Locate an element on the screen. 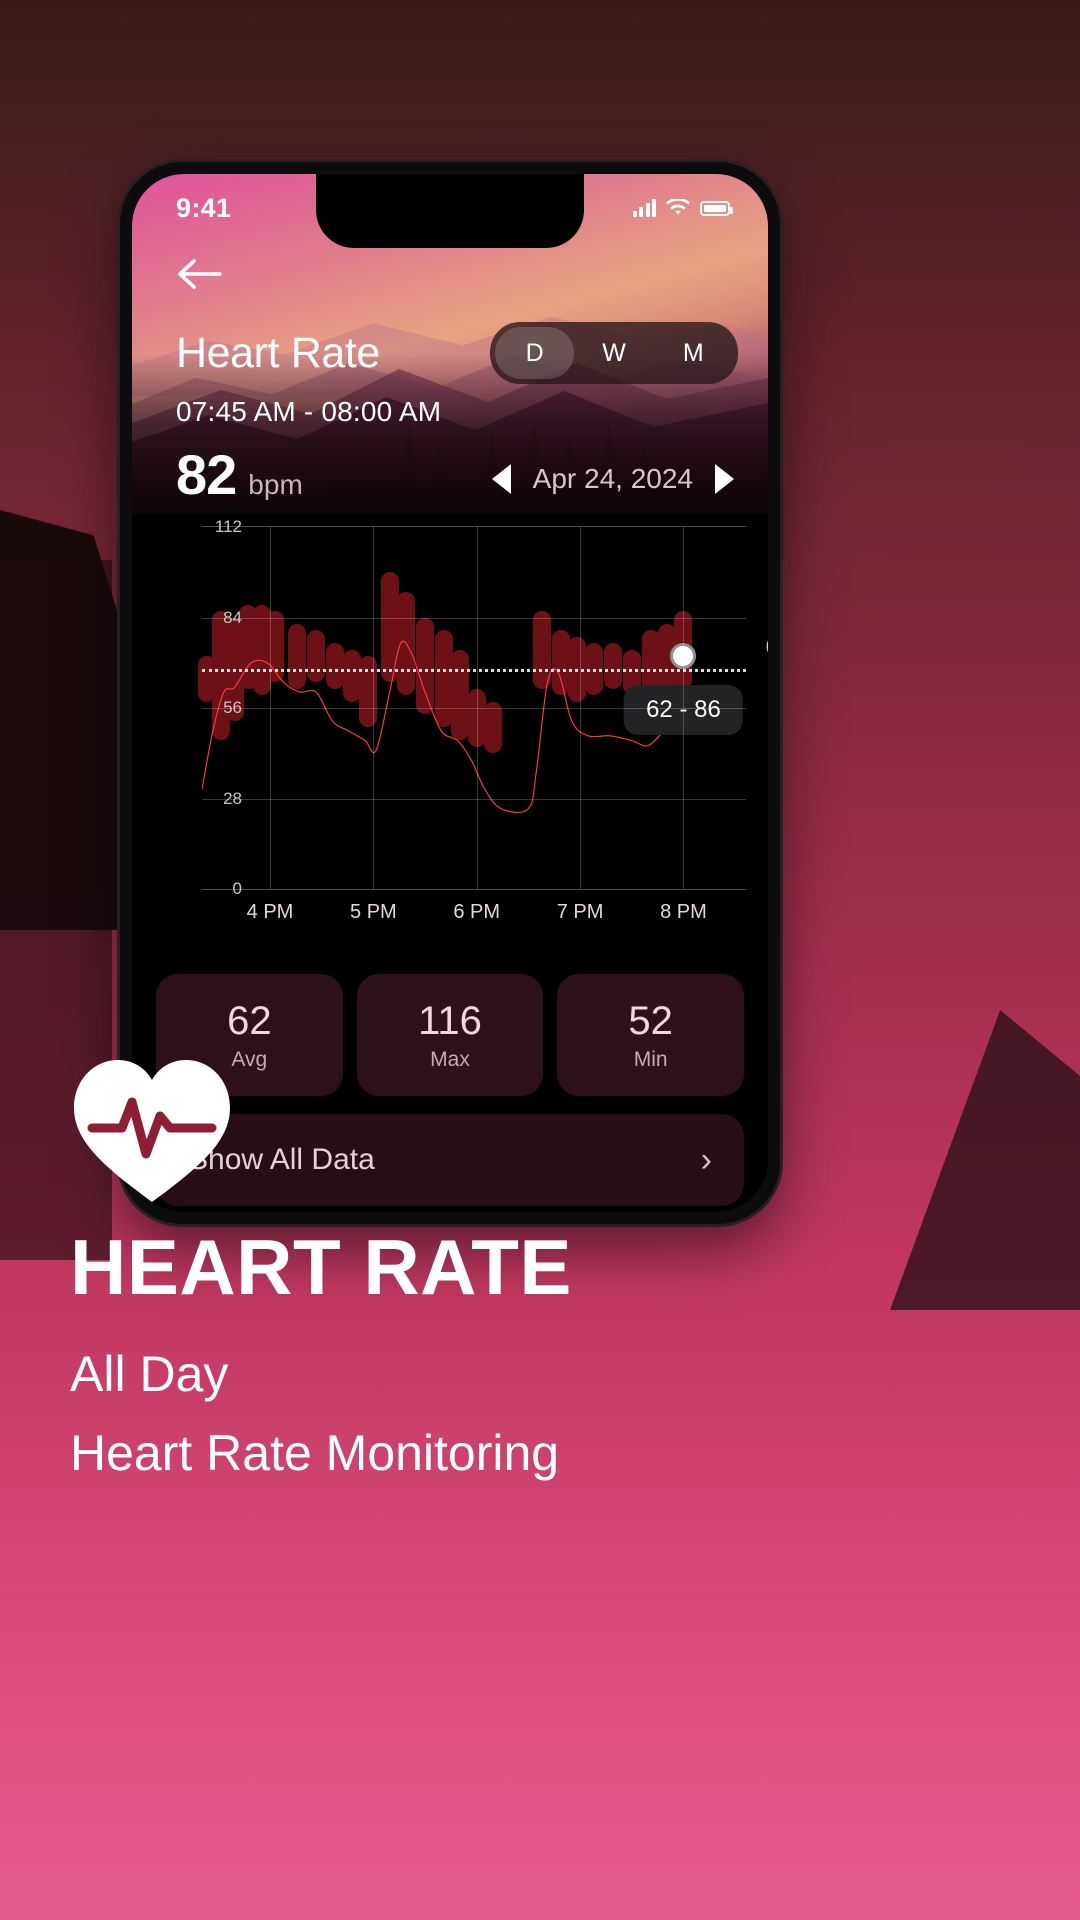 The width and height of the screenshot is (1080, 1920). bpm-unit: bpm is located at coordinates (275, 484).